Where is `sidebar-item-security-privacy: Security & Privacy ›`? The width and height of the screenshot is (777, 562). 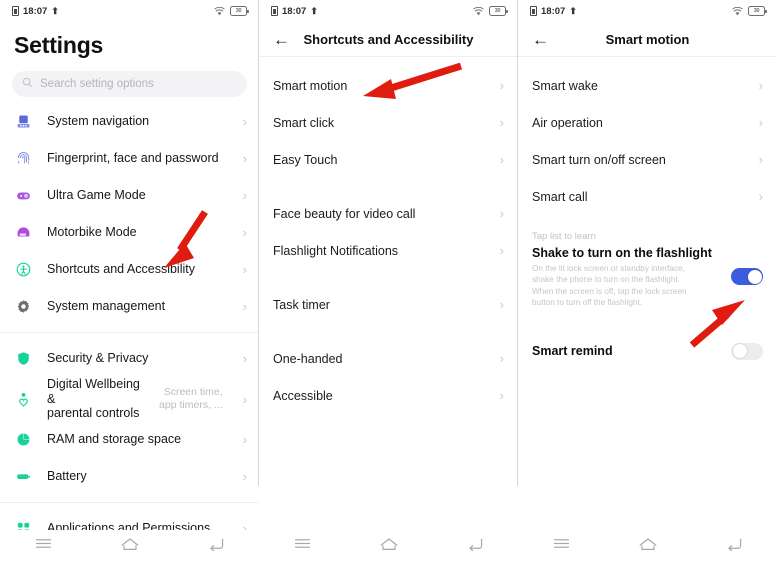 sidebar-item-security-privacy: Security & Privacy › is located at coordinates (129, 358).